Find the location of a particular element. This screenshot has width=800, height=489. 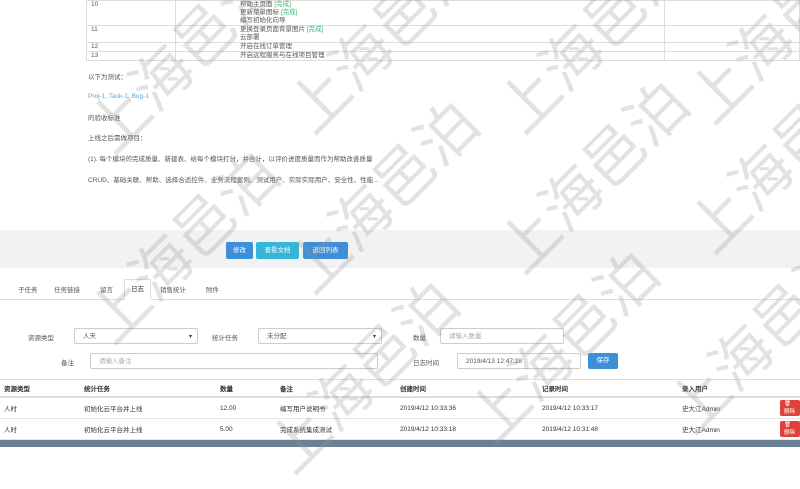

save-button: 保存 is located at coordinates (603, 361).